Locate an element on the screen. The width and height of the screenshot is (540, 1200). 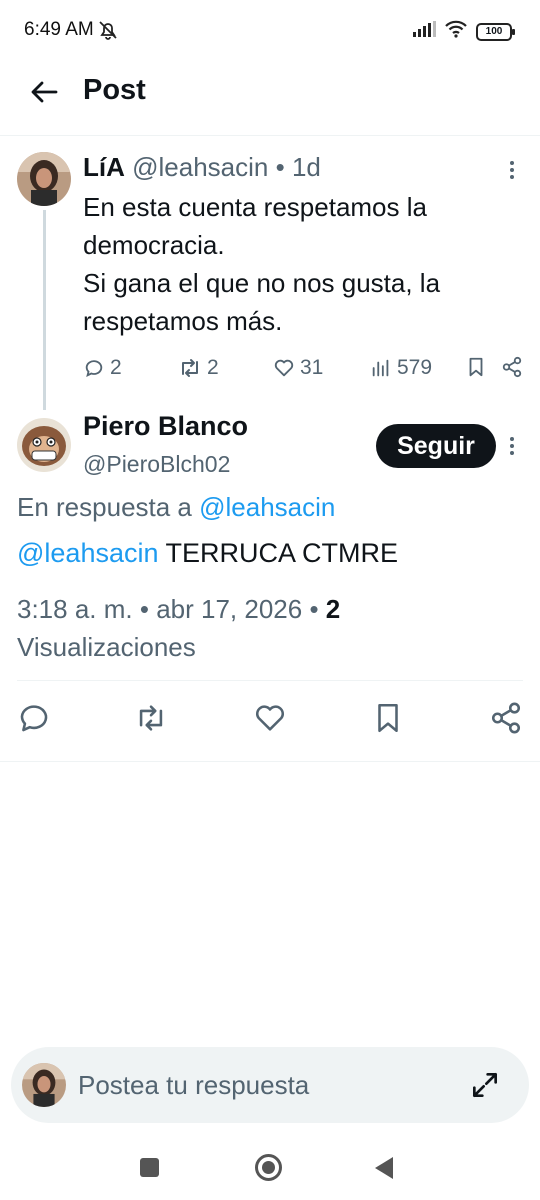
post-text-line: Si gana el que no nos gusta, la is located at coordinates (262, 283).